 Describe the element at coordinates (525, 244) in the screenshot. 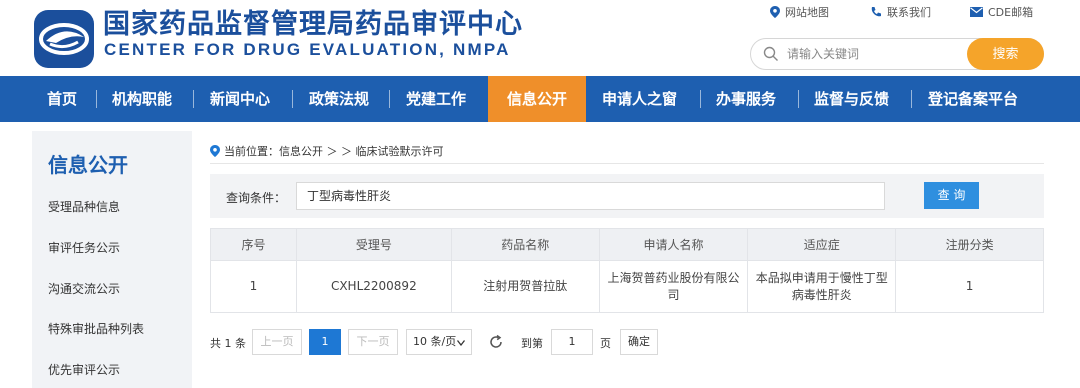

I see `col-header-drug-name: 药品名称` at that location.